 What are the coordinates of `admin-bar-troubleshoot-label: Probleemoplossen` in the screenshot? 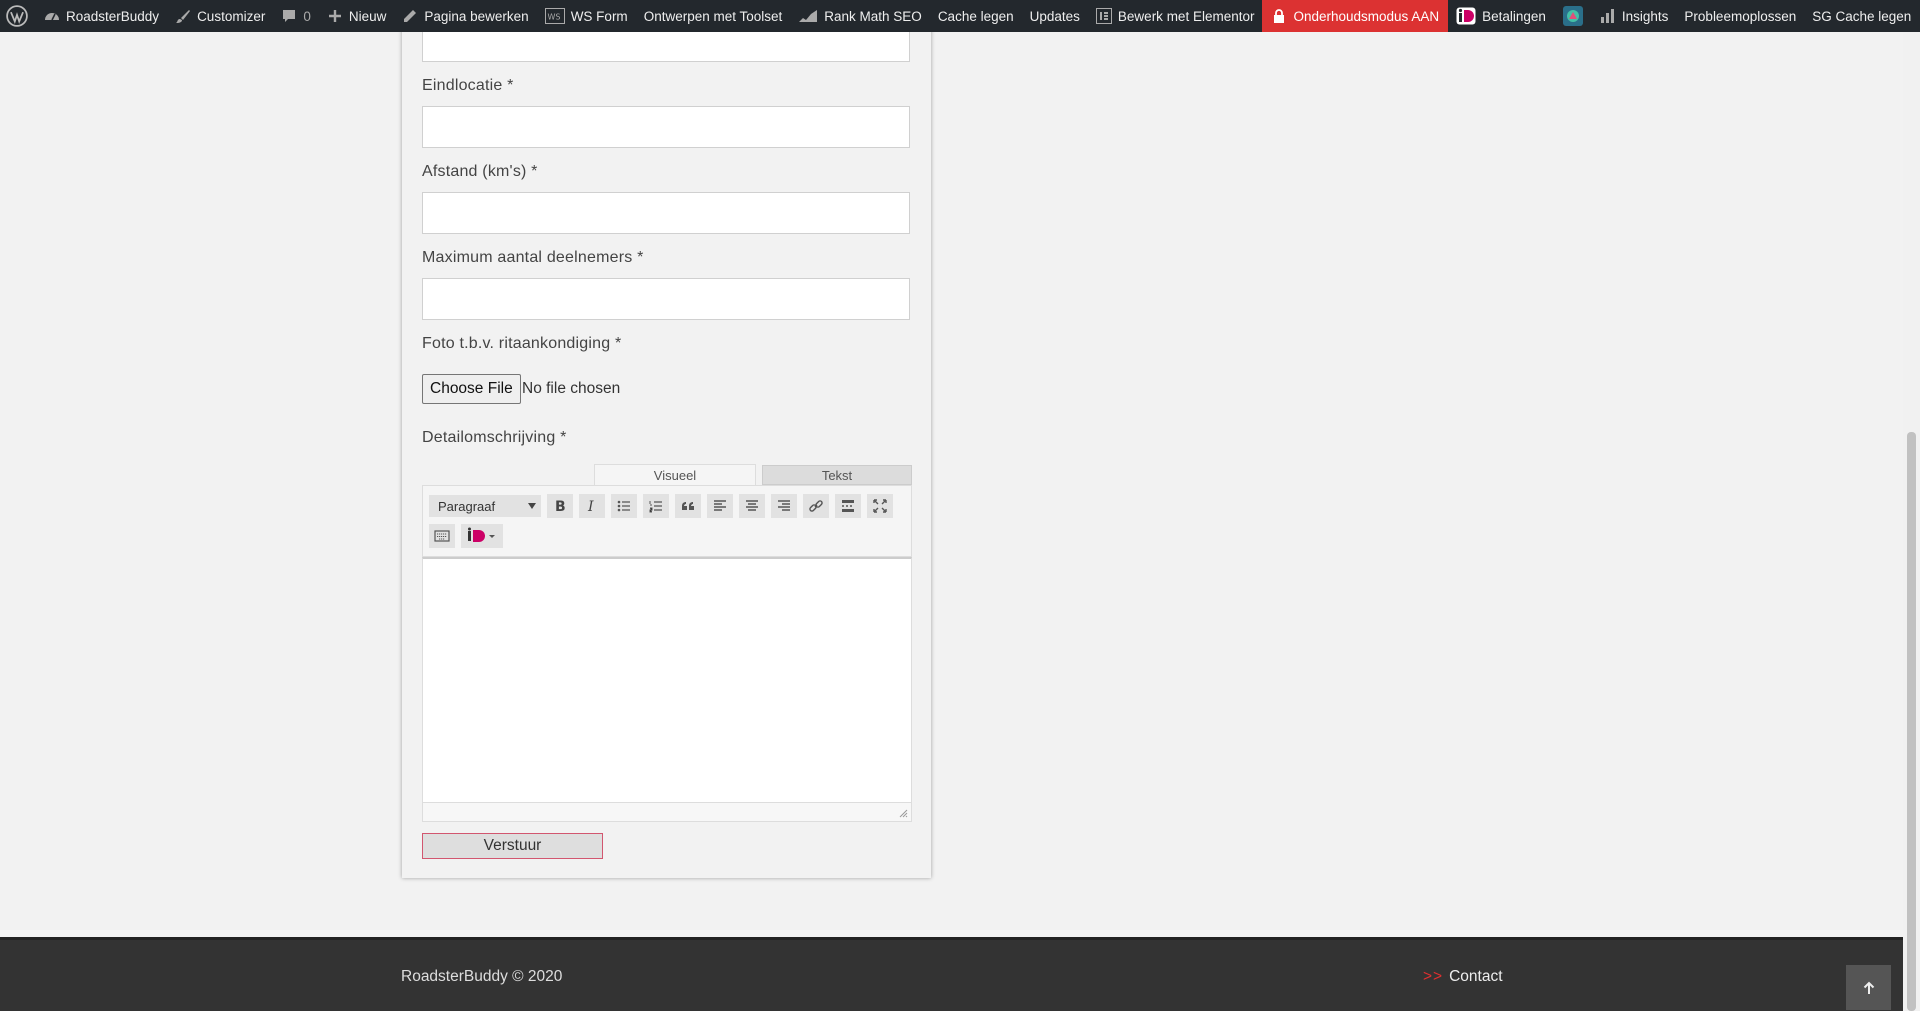 It's located at (1740, 16).